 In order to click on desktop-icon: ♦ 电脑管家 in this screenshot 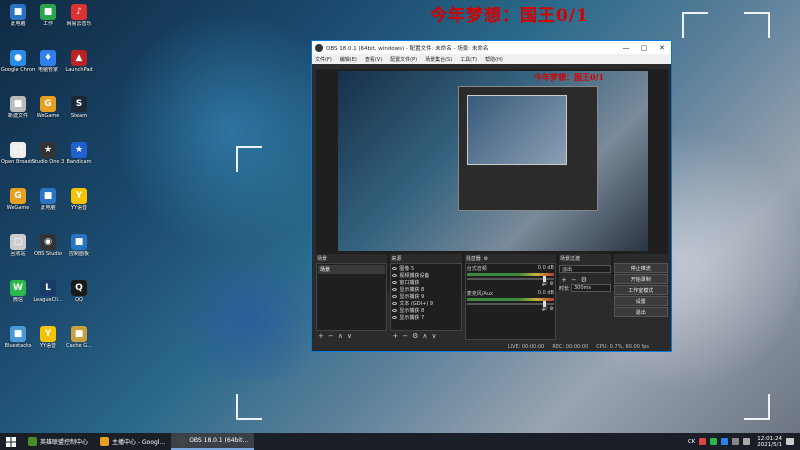, I will do `click(48, 61)`.